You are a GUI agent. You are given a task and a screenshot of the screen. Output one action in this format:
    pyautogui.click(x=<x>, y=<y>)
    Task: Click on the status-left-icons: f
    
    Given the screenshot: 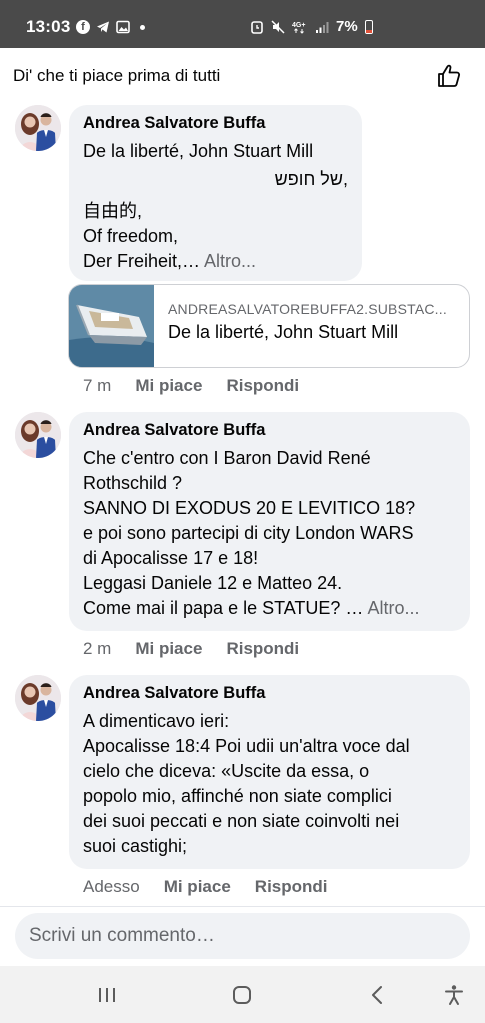 What is the action you would take?
    pyautogui.click(x=110, y=27)
    